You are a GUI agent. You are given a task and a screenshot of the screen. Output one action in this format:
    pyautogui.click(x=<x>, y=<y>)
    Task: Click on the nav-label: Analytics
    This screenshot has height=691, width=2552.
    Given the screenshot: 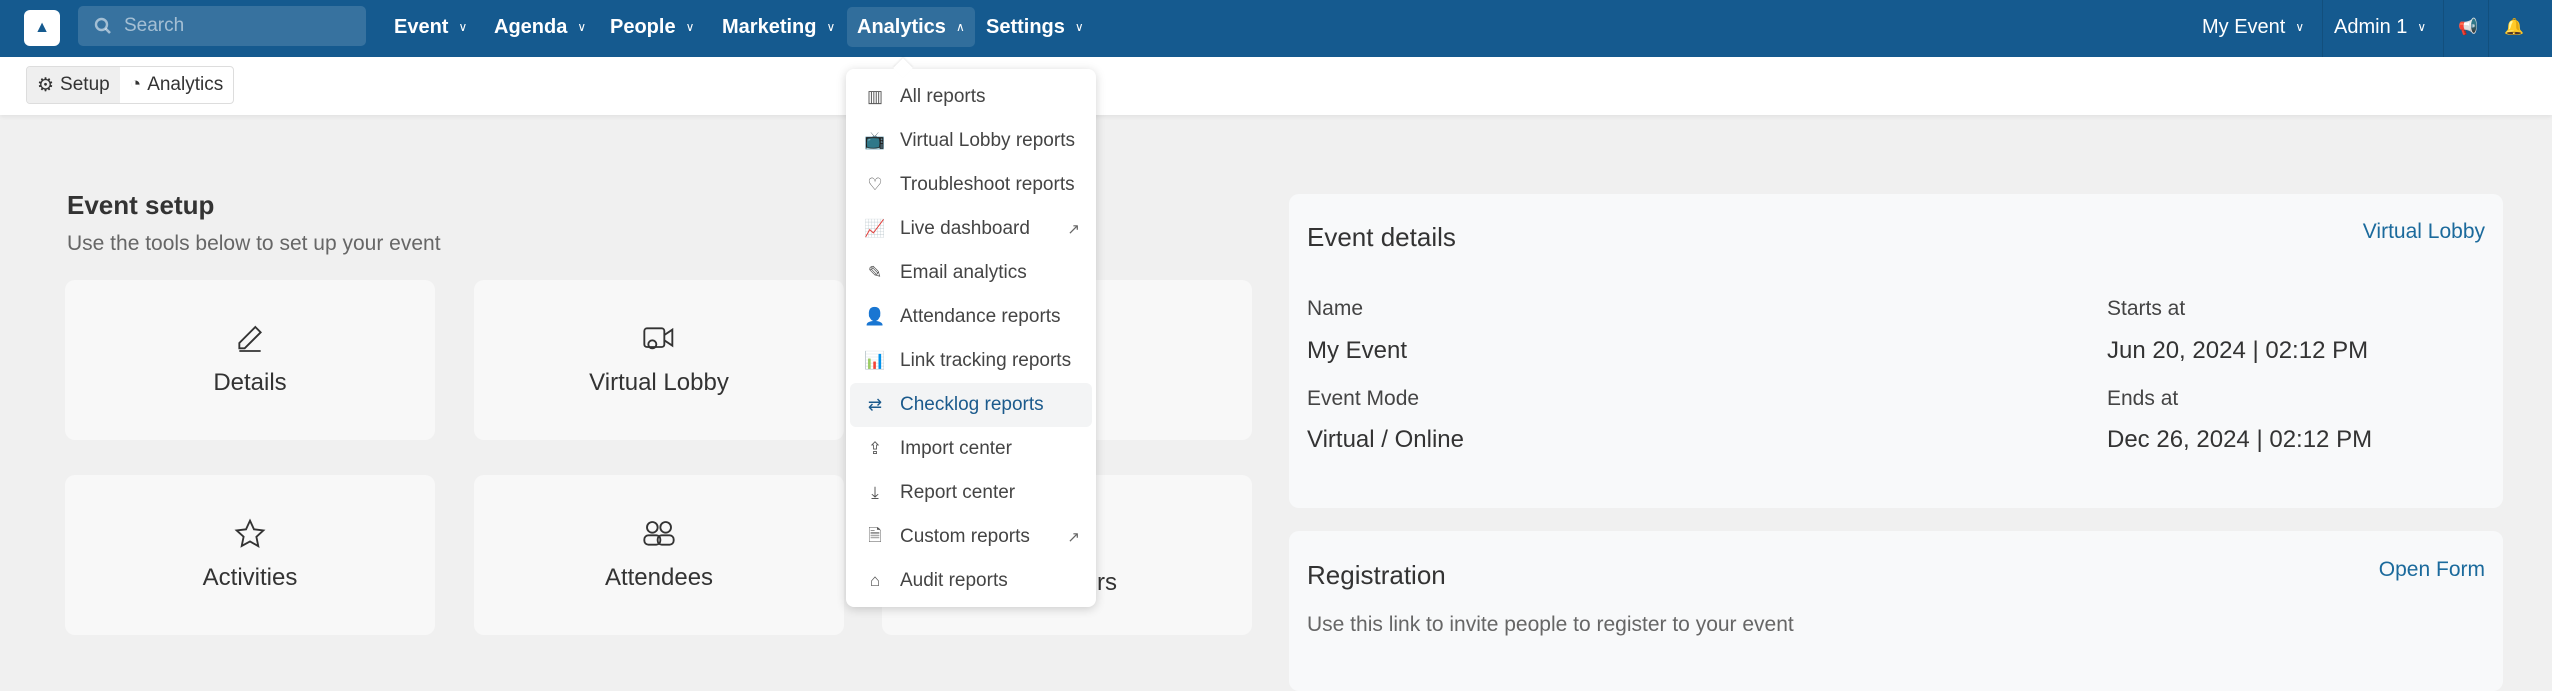 What is the action you would take?
    pyautogui.click(x=901, y=26)
    